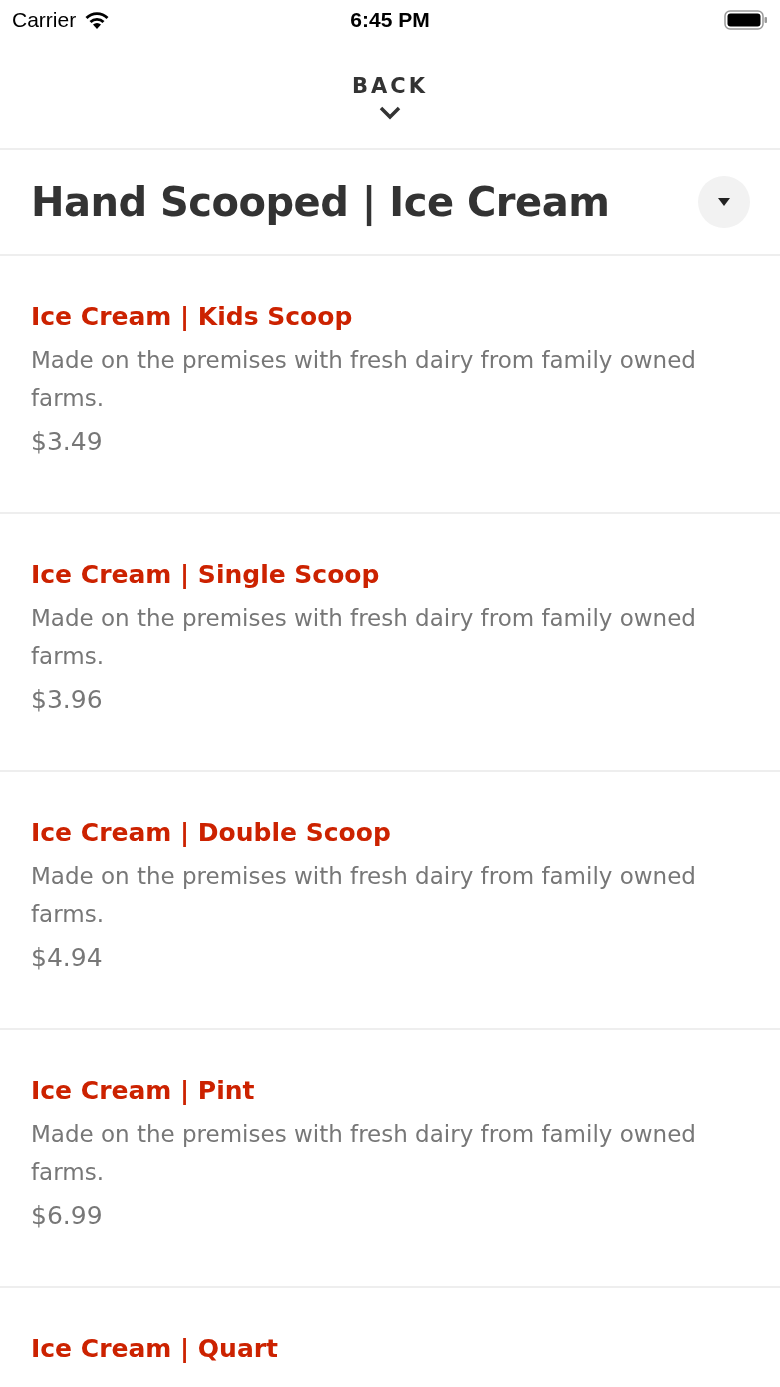  I want to click on battery-icon, so click(746, 20).